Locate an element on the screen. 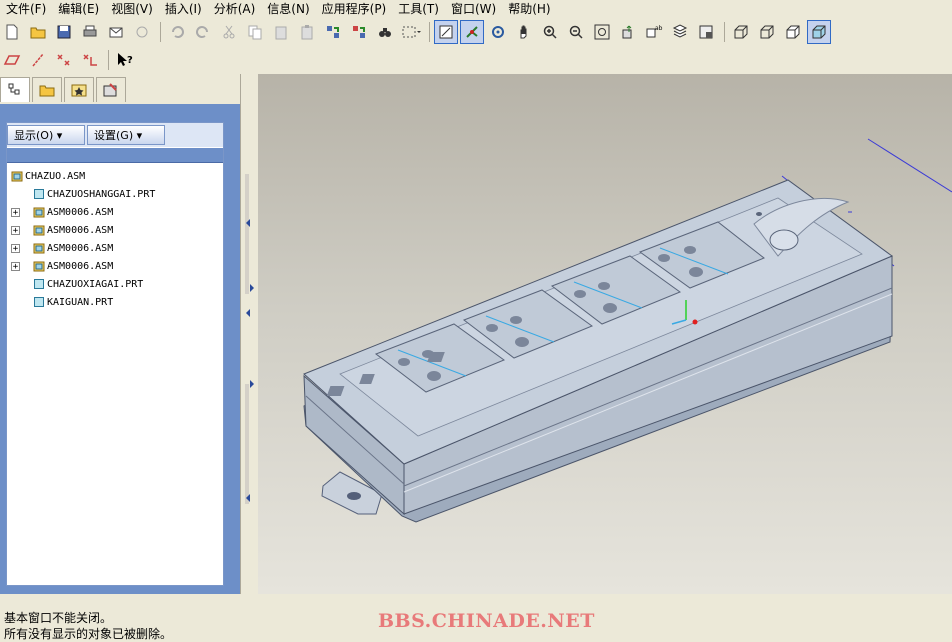  save-icon is located at coordinates (64, 32).